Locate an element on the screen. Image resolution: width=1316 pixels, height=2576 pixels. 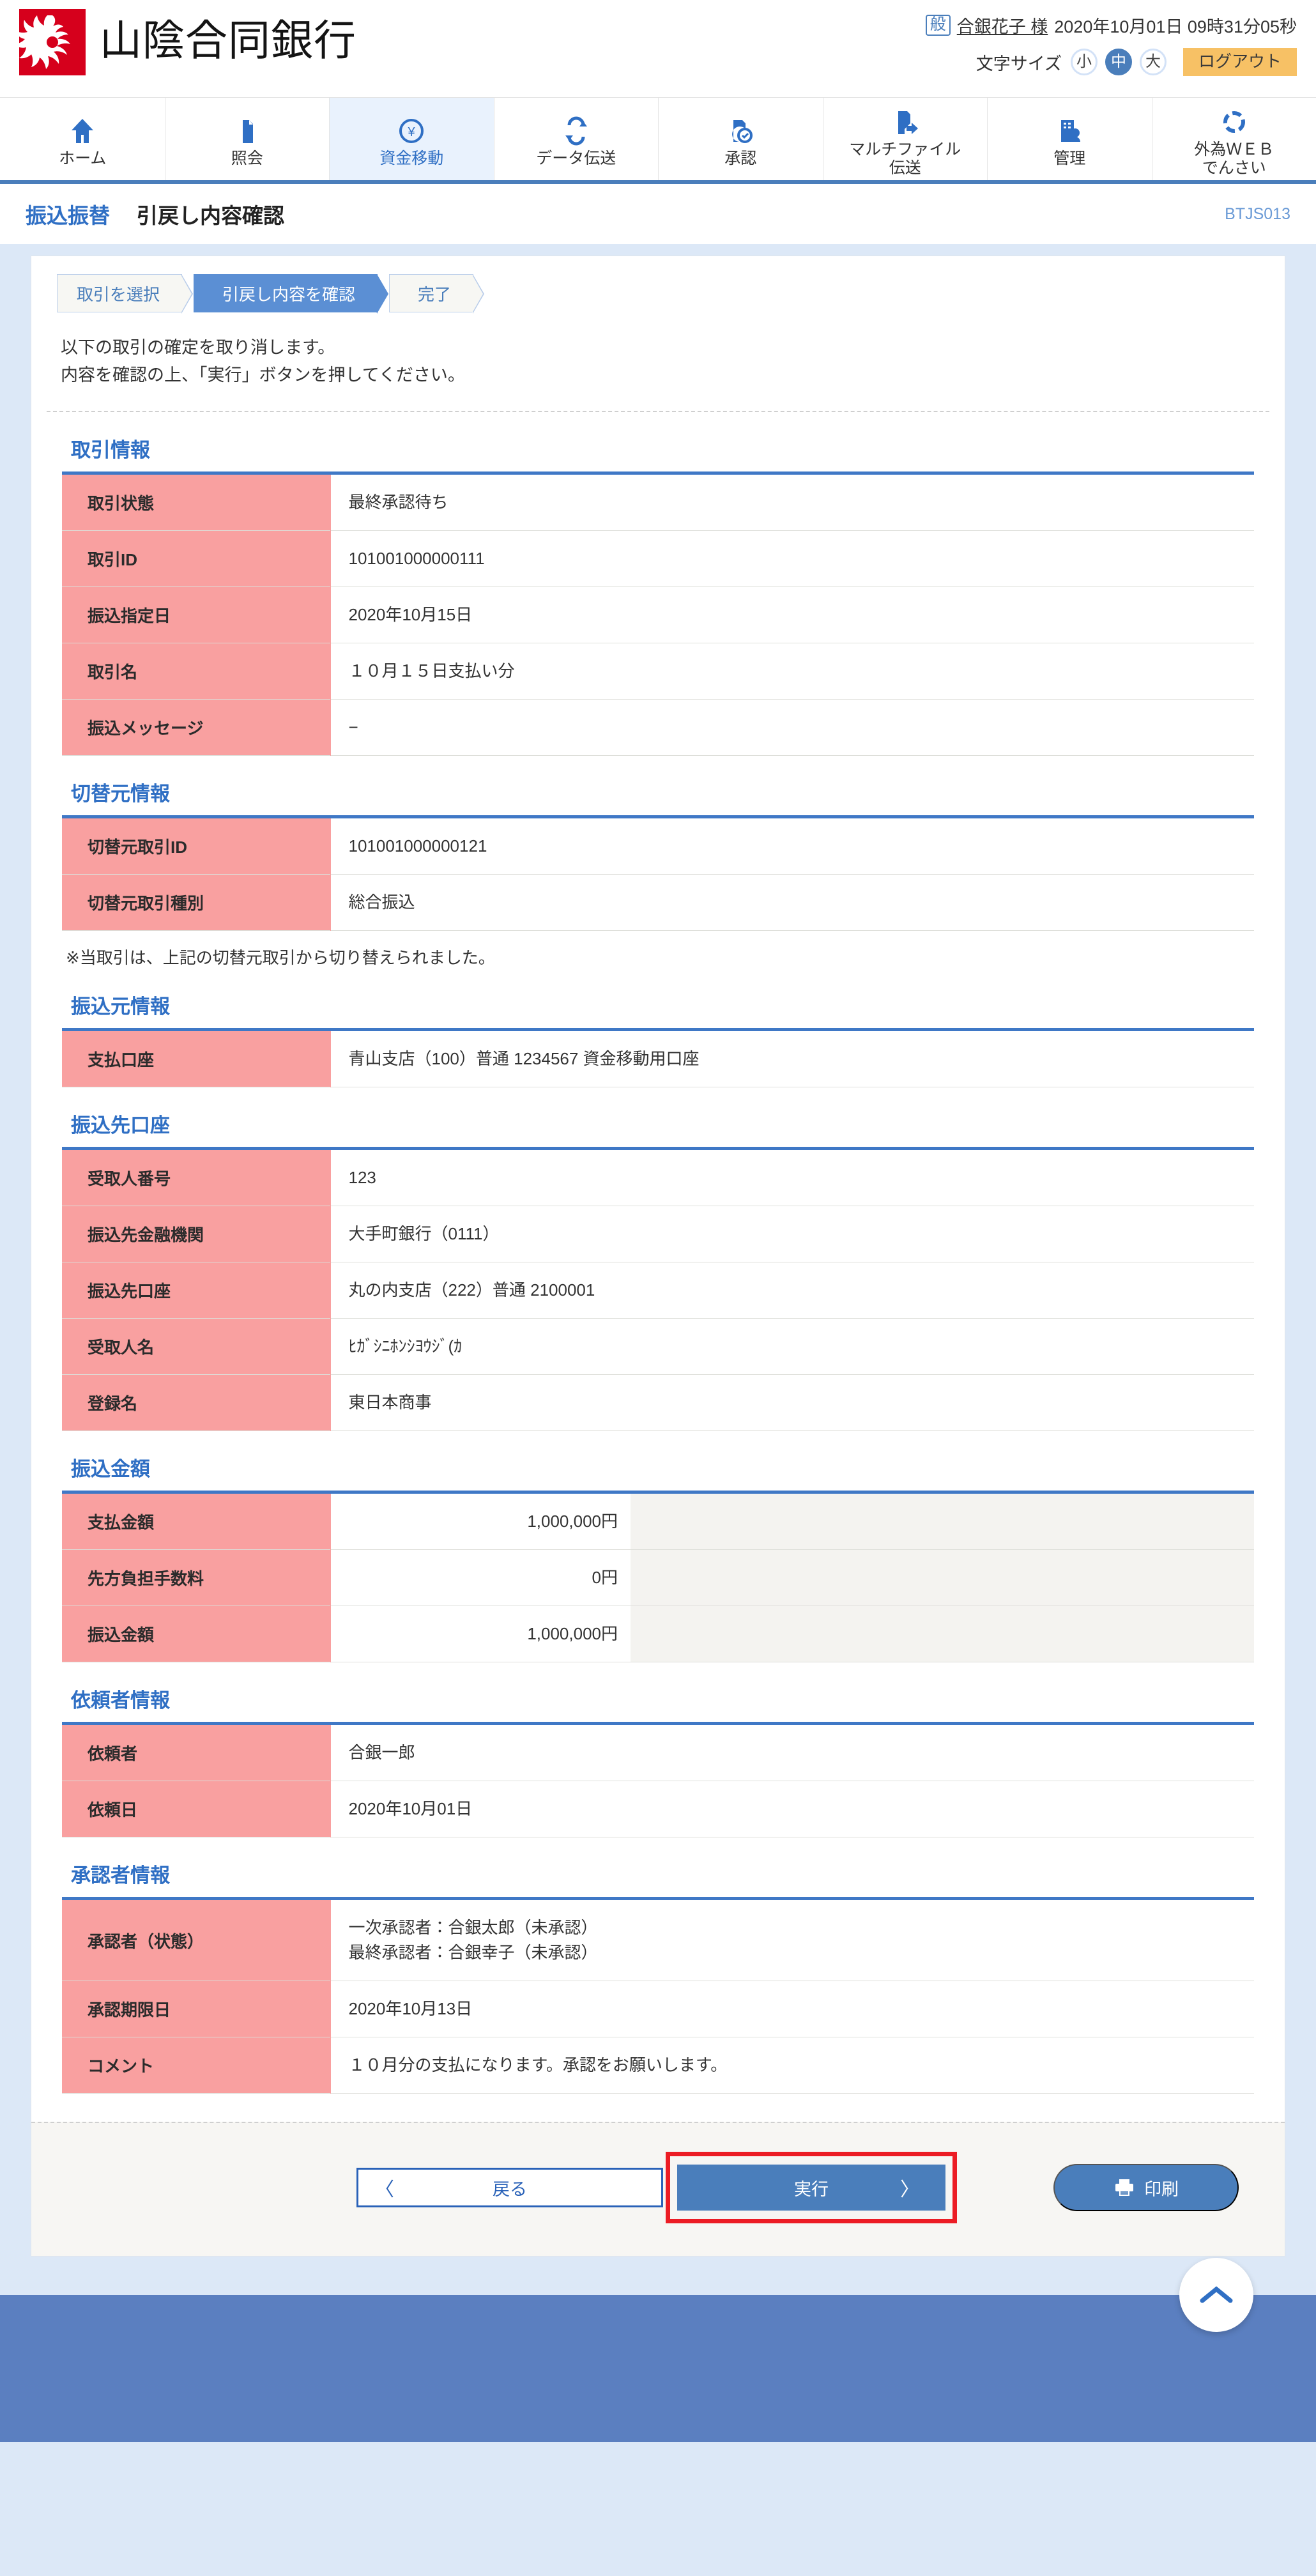
table-row: 支払金額 1,000,000円 is located at coordinates (658, 1521).